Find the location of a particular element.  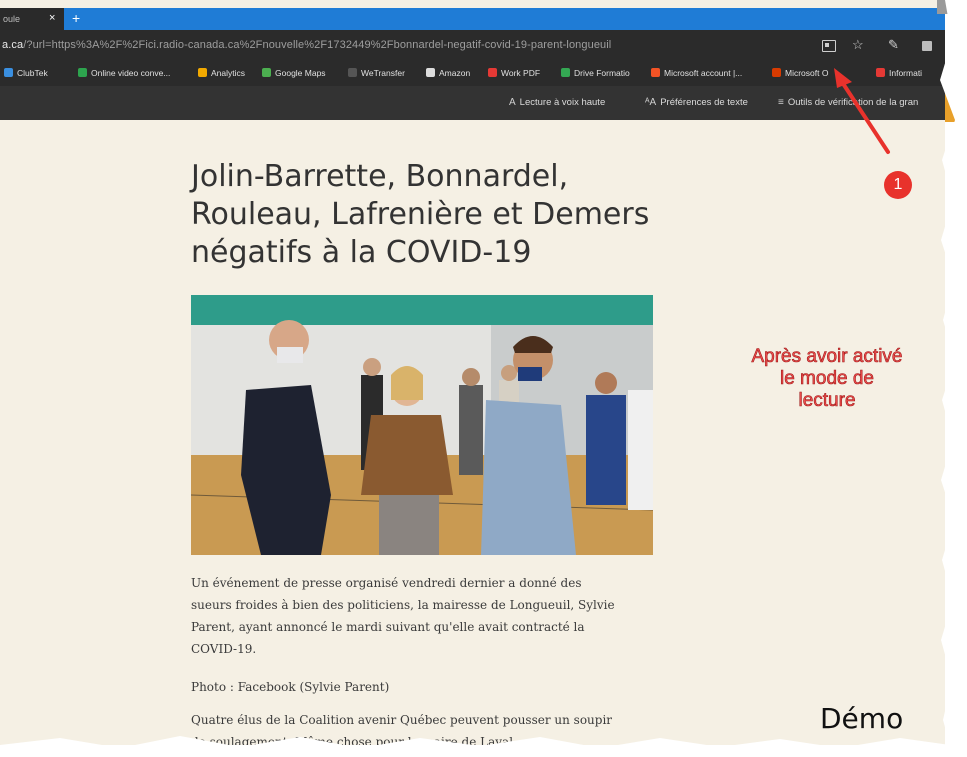

bookmark-amazon: Amazon is located at coordinates (448, 73).